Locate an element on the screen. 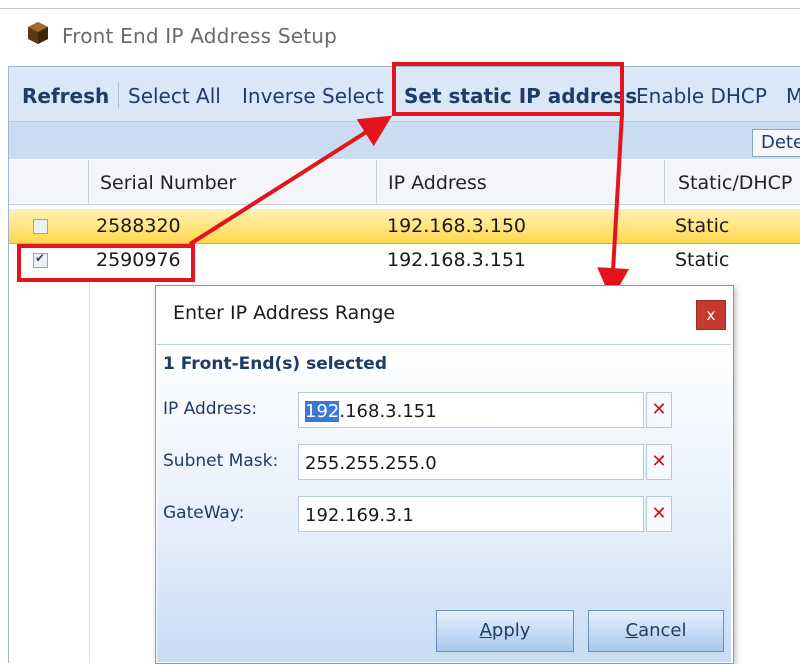 The width and height of the screenshot is (800, 664). clear-ip-icon: ✕ is located at coordinates (659, 410).